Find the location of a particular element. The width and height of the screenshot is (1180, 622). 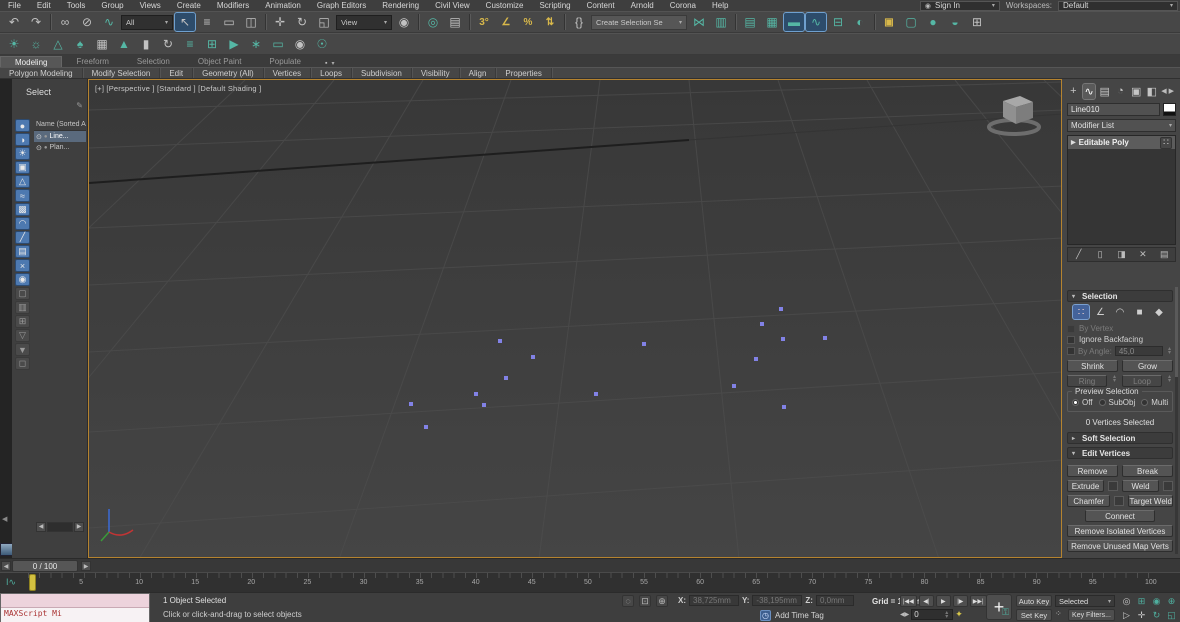

target-weld-button: Target Weld is located at coordinates (1150, 501).